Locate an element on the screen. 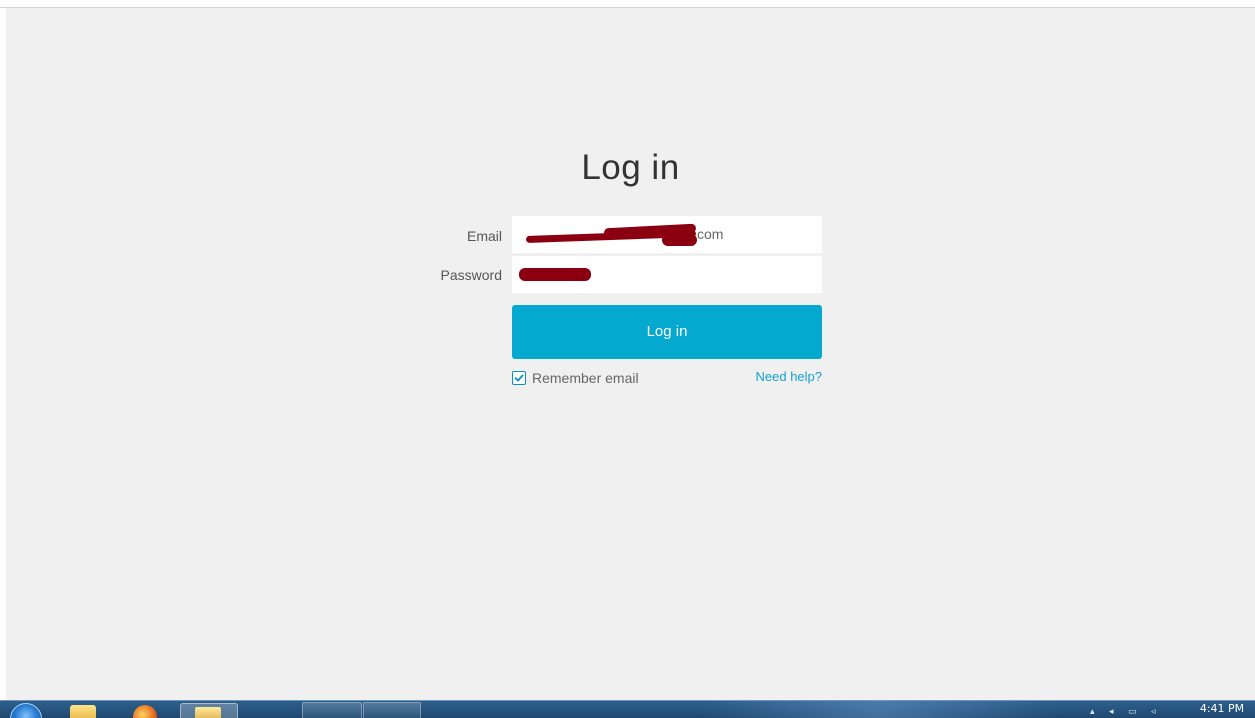  remember-checkbox is located at coordinates (519, 378).